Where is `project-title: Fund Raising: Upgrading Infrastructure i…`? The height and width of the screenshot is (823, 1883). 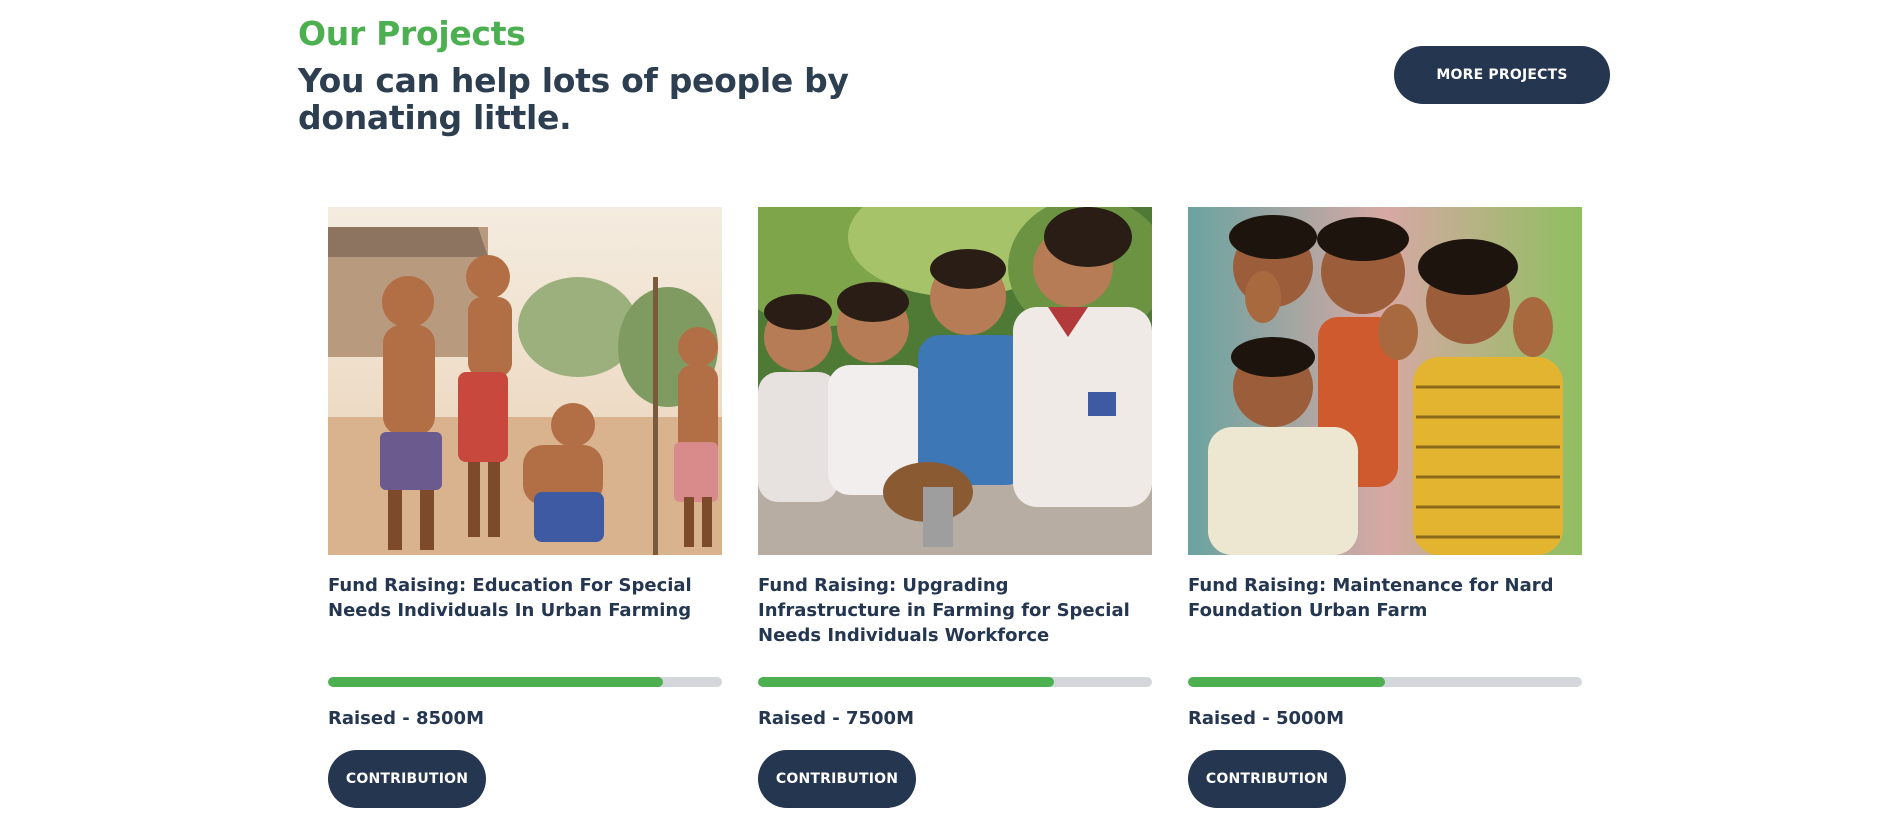 project-title: Fund Raising: Upgrading Infrastructure i… is located at coordinates (955, 625).